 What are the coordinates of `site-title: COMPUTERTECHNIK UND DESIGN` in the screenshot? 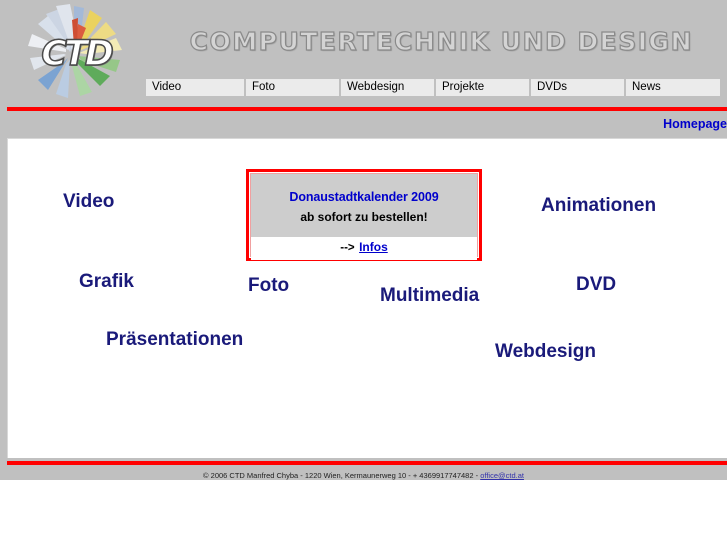 It's located at (441, 41).